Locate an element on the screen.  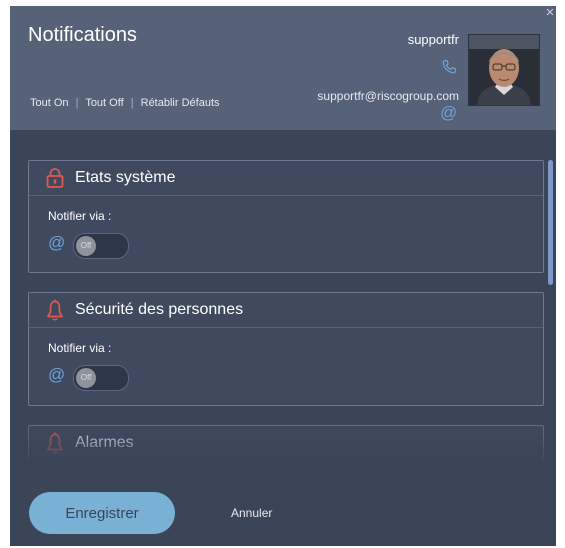
user-email: supportfr@riscogroup.com is located at coordinates (388, 96).